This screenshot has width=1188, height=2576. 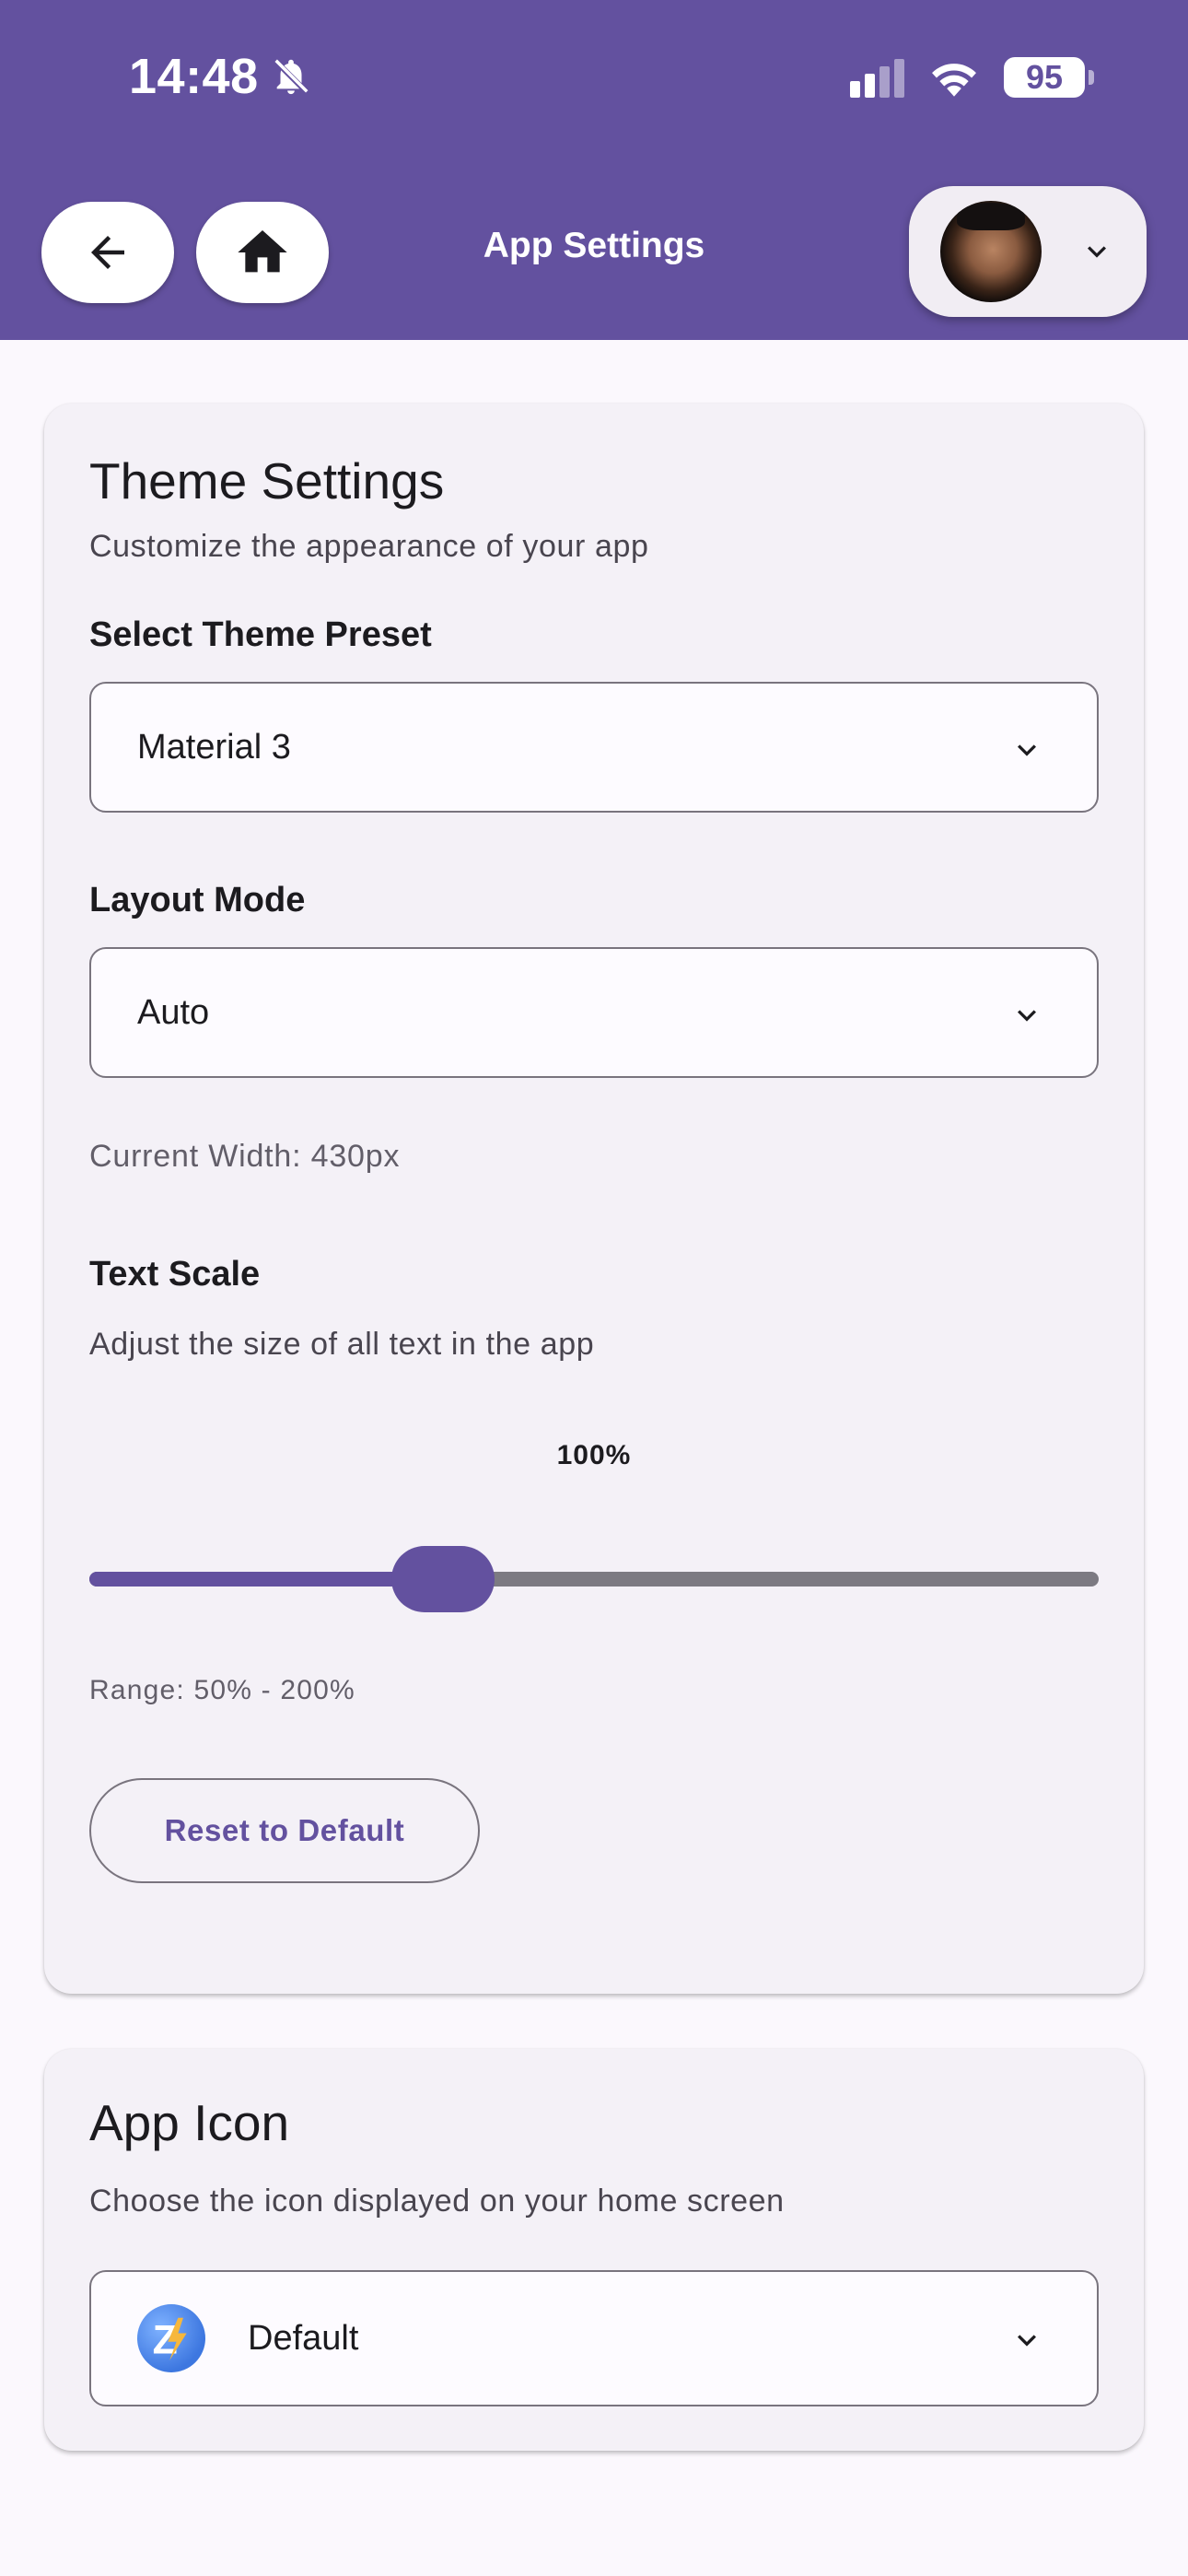 What do you see at coordinates (197, 900) in the screenshot?
I see `layout-mode-label: Layout Mode` at bounding box center [197, 900].